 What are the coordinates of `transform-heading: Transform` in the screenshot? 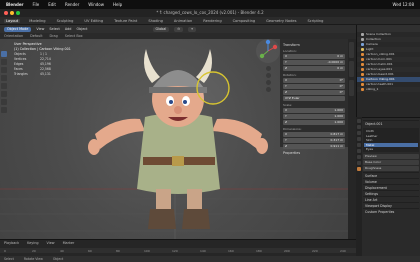 It's located at (314, 45).